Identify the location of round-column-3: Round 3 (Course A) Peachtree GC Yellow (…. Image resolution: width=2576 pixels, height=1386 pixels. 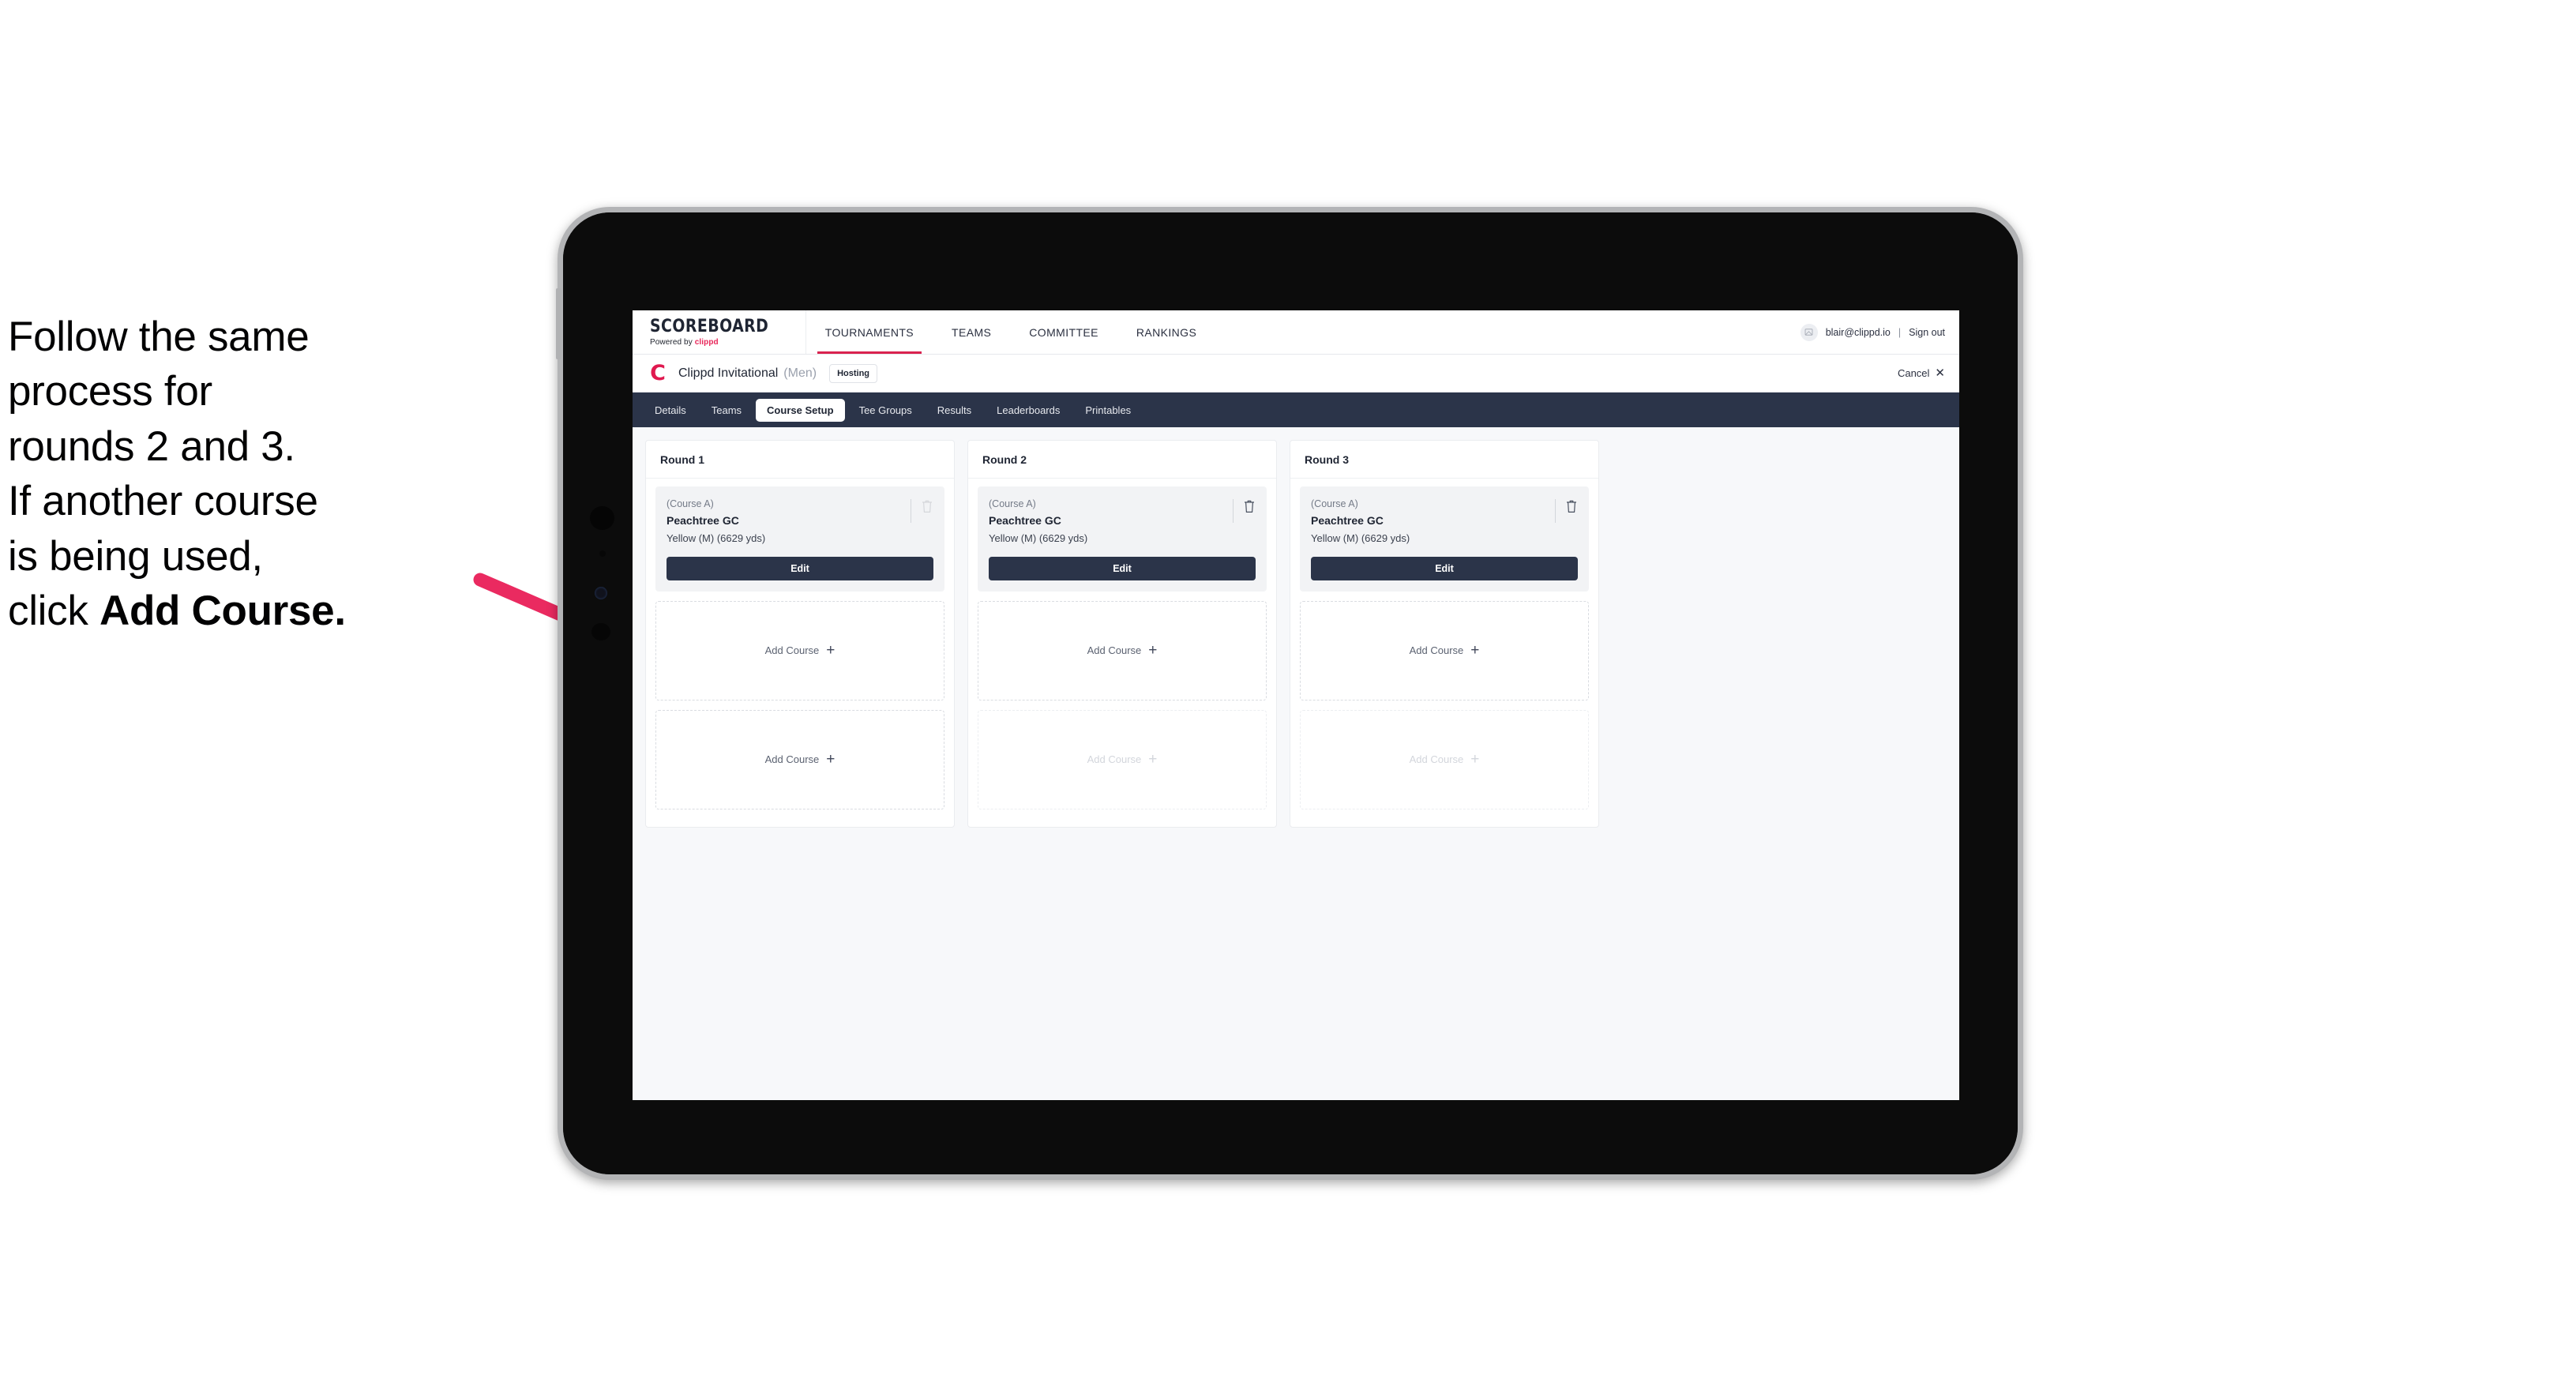
(1444, 634).